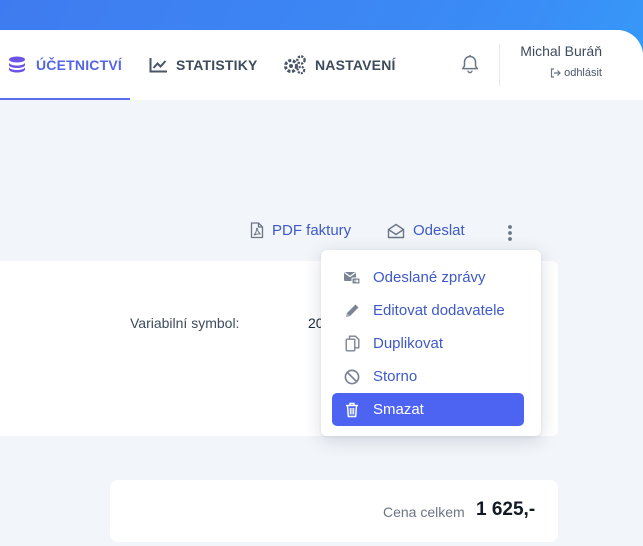 This screenshot has width=643, height=546. Describe the element at coordinates (18, 65) in the screenshot. I see `coins-icon` at that location.